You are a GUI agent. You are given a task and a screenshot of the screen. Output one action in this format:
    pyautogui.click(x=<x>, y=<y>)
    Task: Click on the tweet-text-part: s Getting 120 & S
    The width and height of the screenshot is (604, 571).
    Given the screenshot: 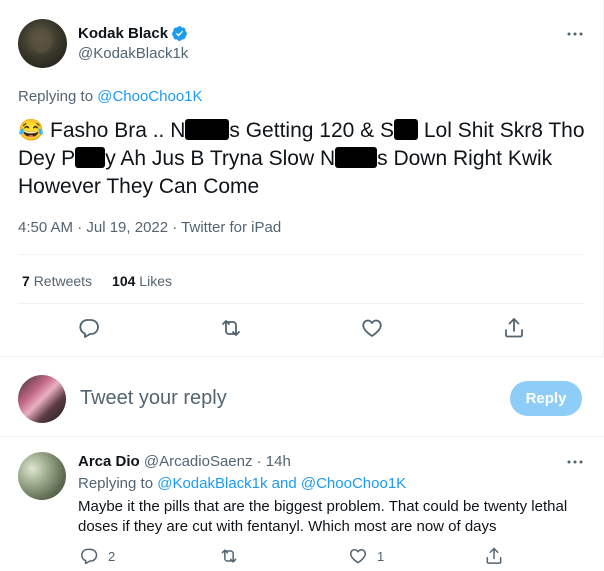 What is the action you would take?
    pyautogui.click(x=311, y=130)
    